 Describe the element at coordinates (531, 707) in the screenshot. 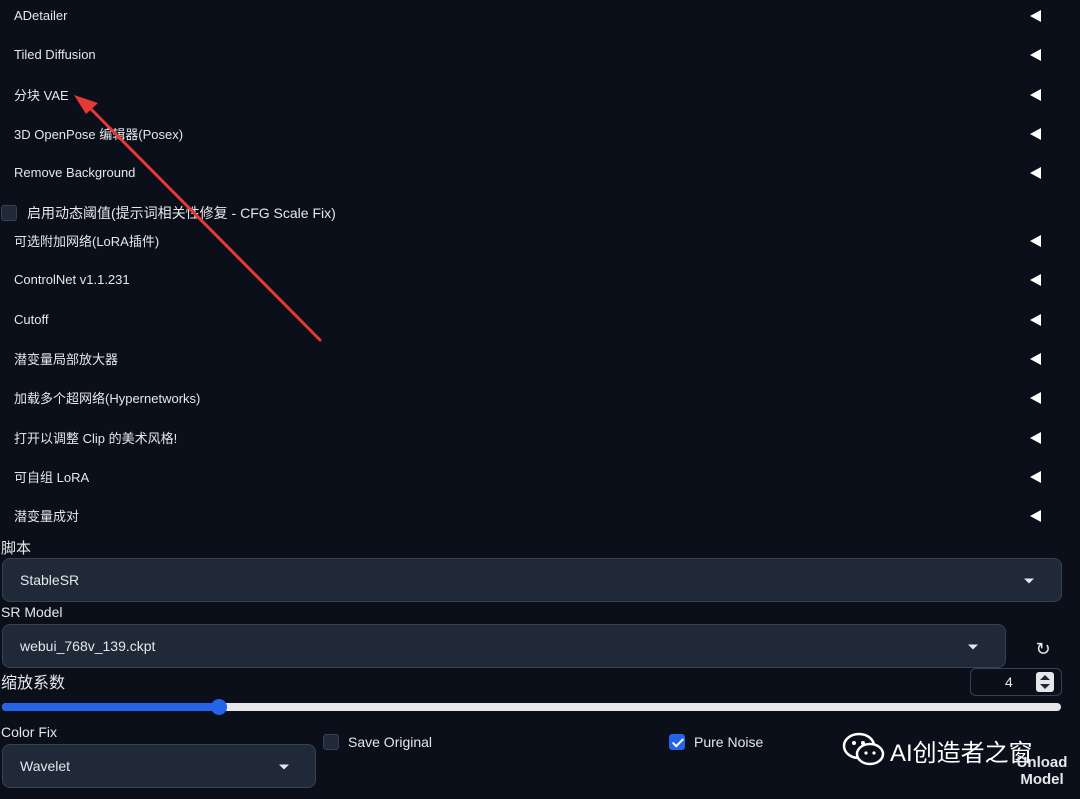

I see `scale-slider` at that location.